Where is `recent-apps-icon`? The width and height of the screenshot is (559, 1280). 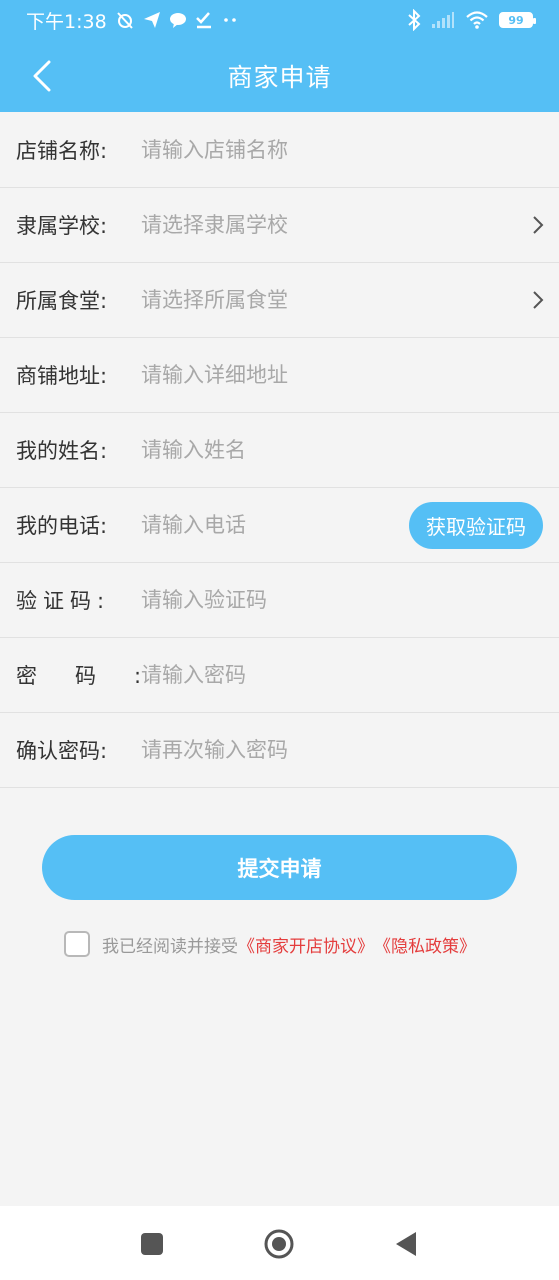 recent-apps-icon is located at coordinates (152, 1244).